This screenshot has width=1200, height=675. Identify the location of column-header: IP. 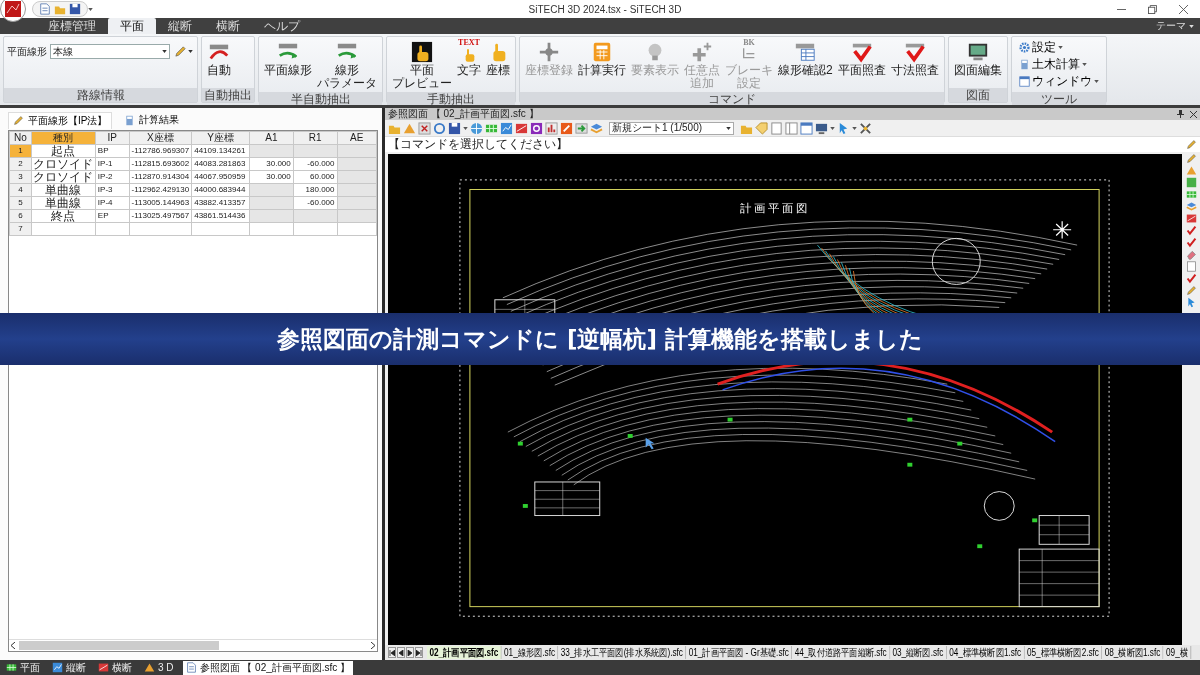
(112, 138).